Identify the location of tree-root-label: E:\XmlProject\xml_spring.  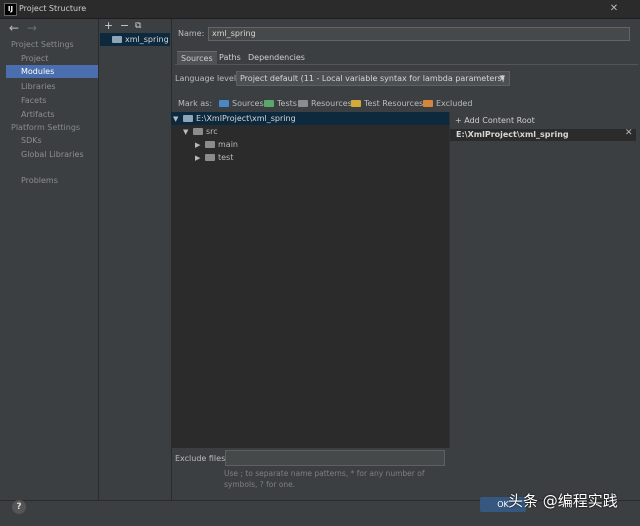
(246, 118).